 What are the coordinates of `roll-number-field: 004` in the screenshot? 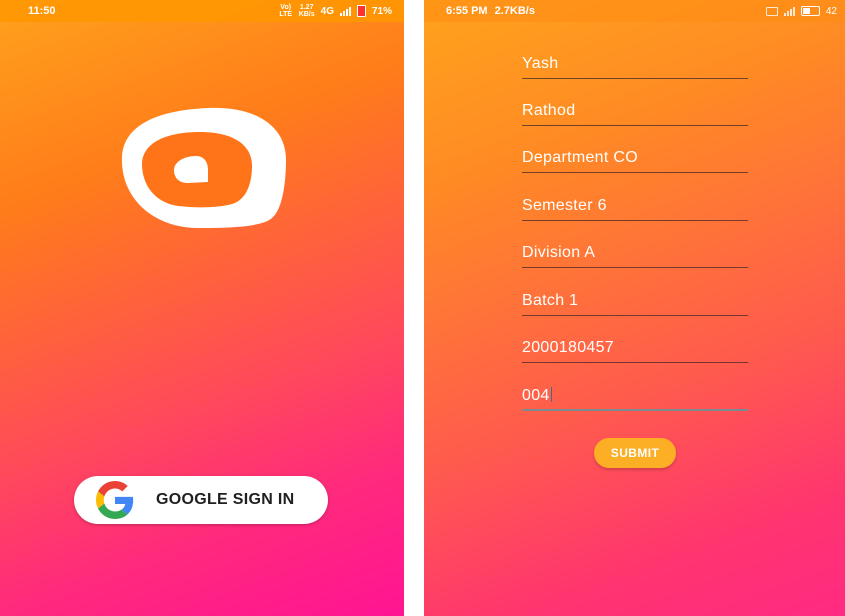 It's located at (635, 396).